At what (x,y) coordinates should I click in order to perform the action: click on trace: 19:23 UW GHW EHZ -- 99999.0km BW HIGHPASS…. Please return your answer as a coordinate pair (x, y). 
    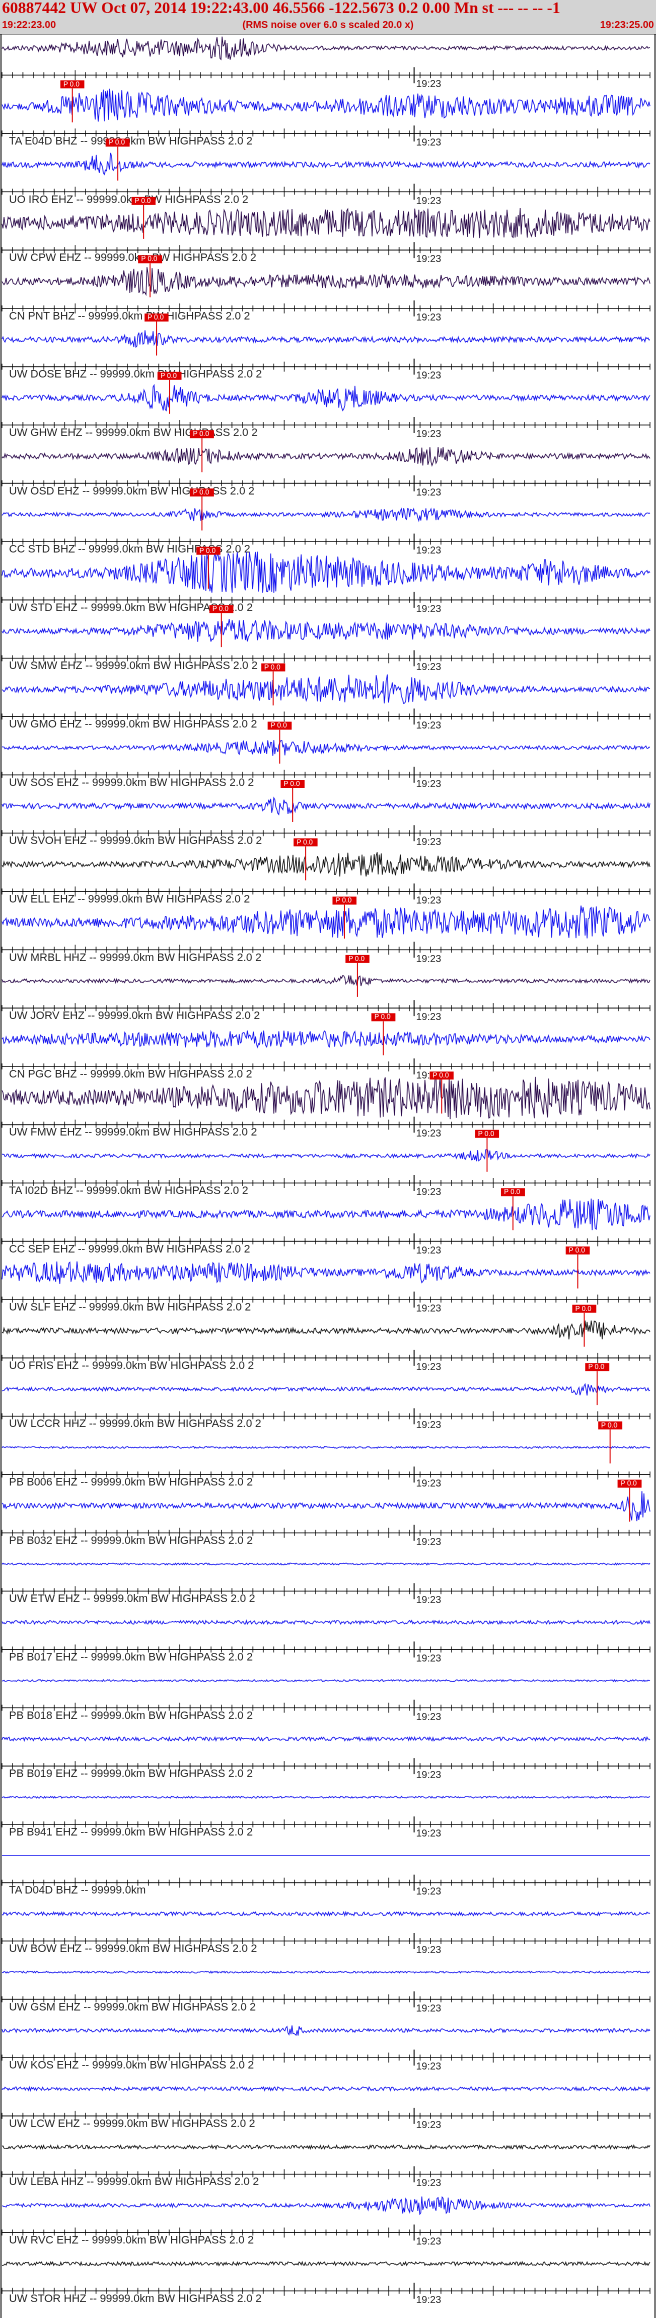
    Looking at the image, I should click on (326, 405).